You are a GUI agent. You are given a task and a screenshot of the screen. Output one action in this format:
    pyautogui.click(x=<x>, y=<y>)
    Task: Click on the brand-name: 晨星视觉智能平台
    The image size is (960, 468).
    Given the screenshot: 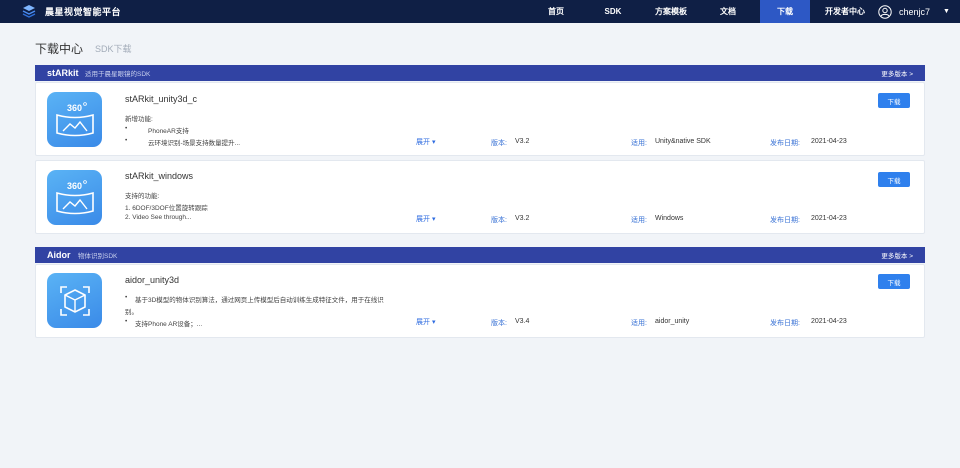 What is the action you would take?
    pyautogui.click(x=83, y=12)
    